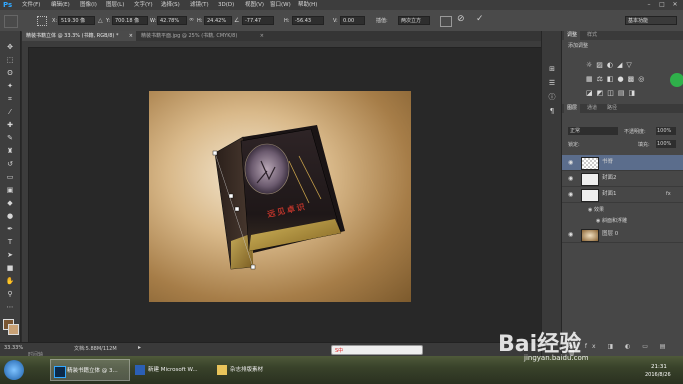  What do you see at coordinates (10, 86) in the screenshot?
I see `magic-wand-tool-icon: ✦` at bounding box center [10, 86].